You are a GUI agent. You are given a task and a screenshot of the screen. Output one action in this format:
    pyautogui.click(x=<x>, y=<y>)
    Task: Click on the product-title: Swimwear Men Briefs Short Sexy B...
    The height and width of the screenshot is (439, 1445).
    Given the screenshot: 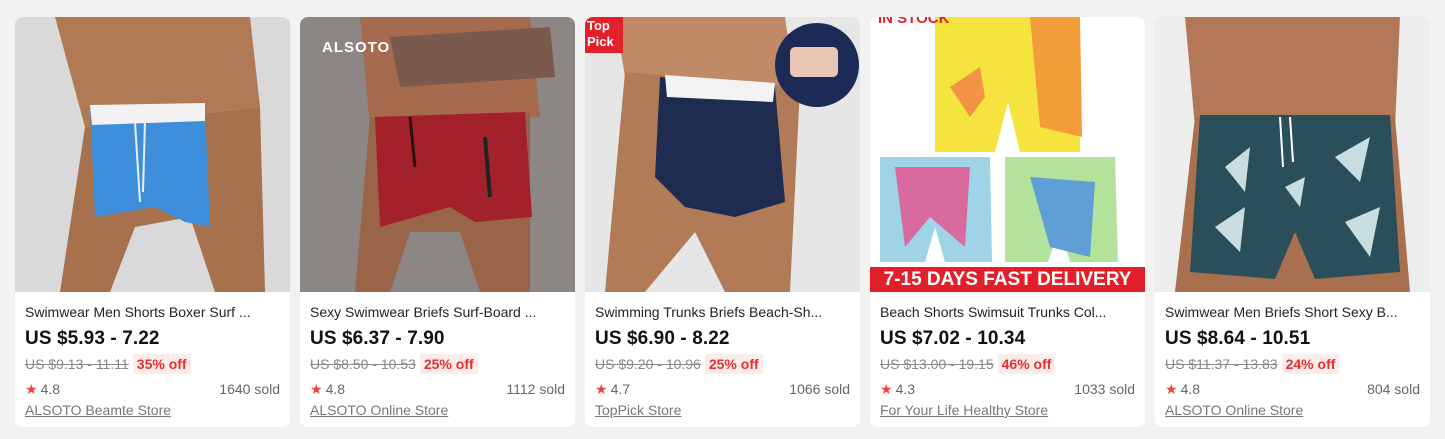 What is the action you would take?
    pyautogui.click(x=1292, y=312)
    